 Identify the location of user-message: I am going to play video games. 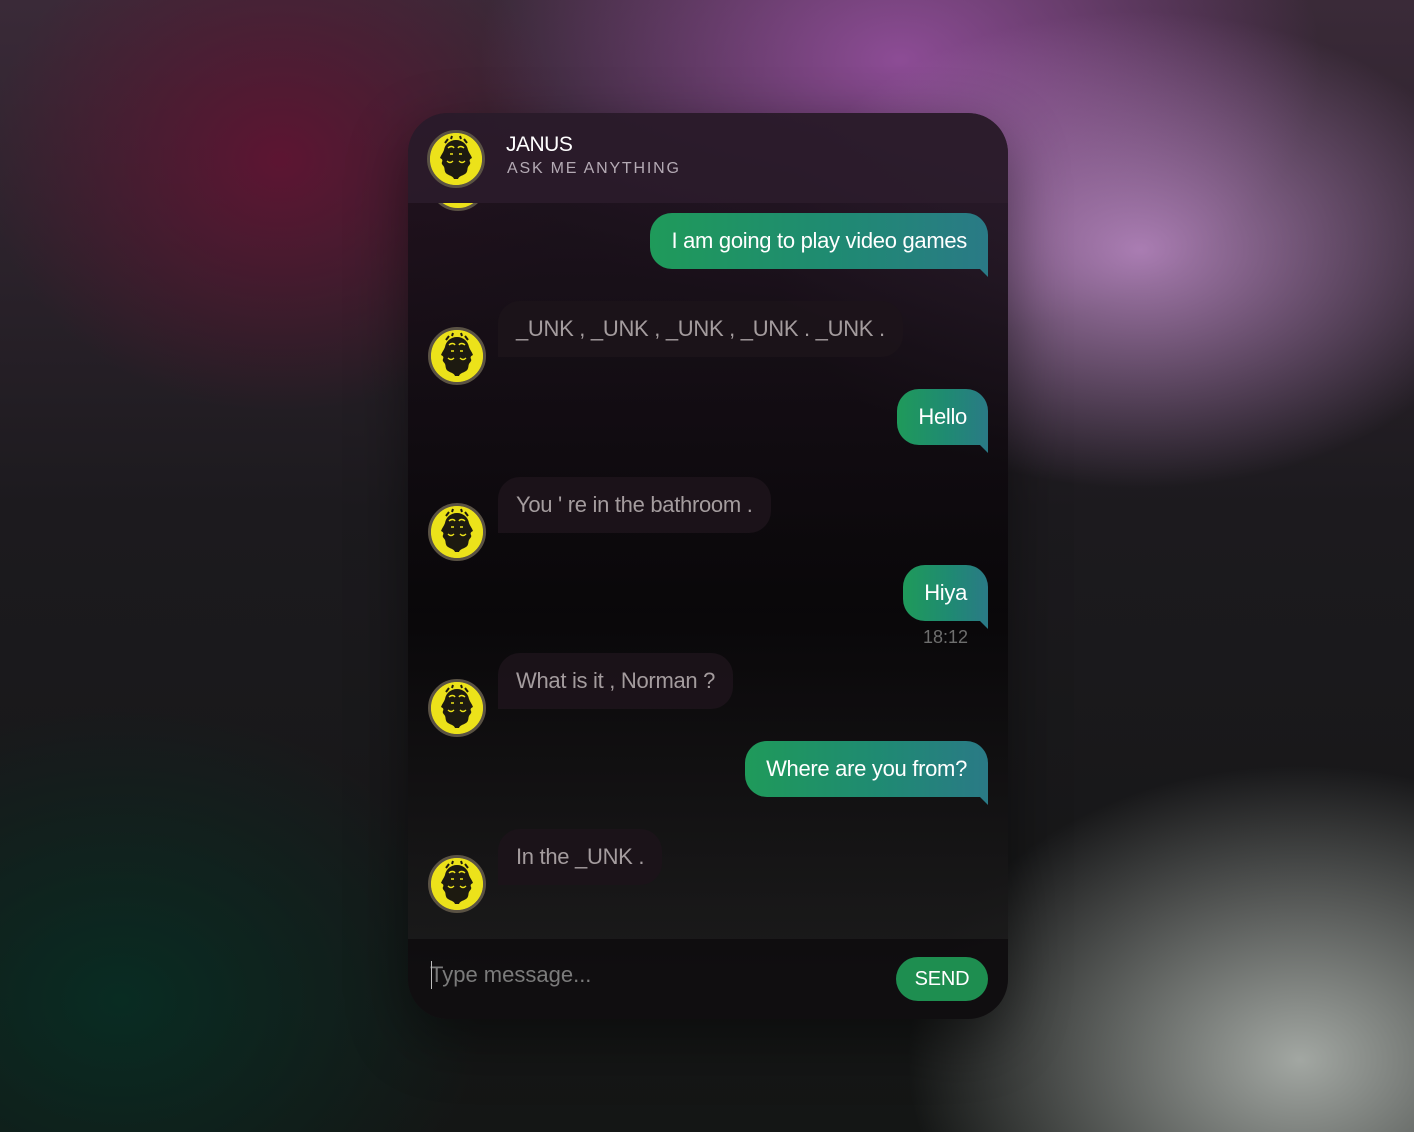
(819, 245).